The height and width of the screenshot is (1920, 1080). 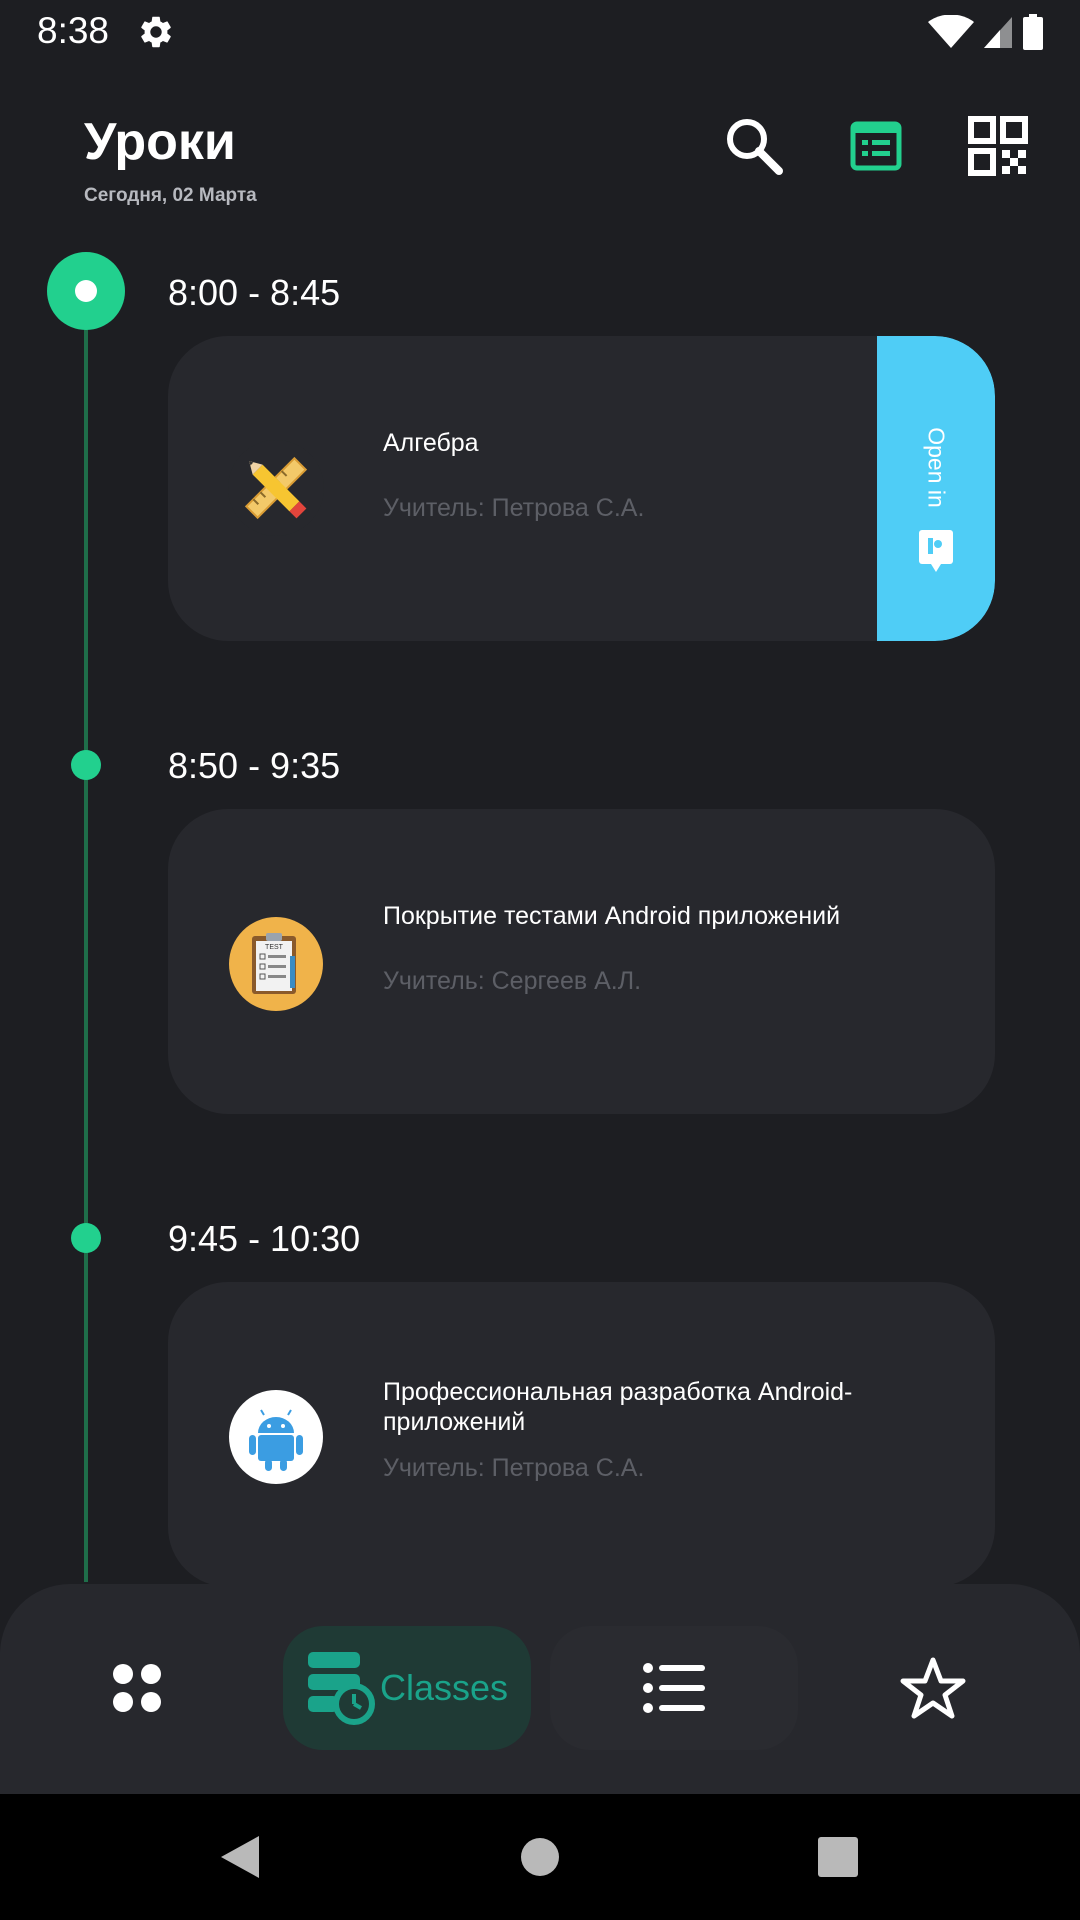 I want to click on nav-list, so click(x=674, y=1688).